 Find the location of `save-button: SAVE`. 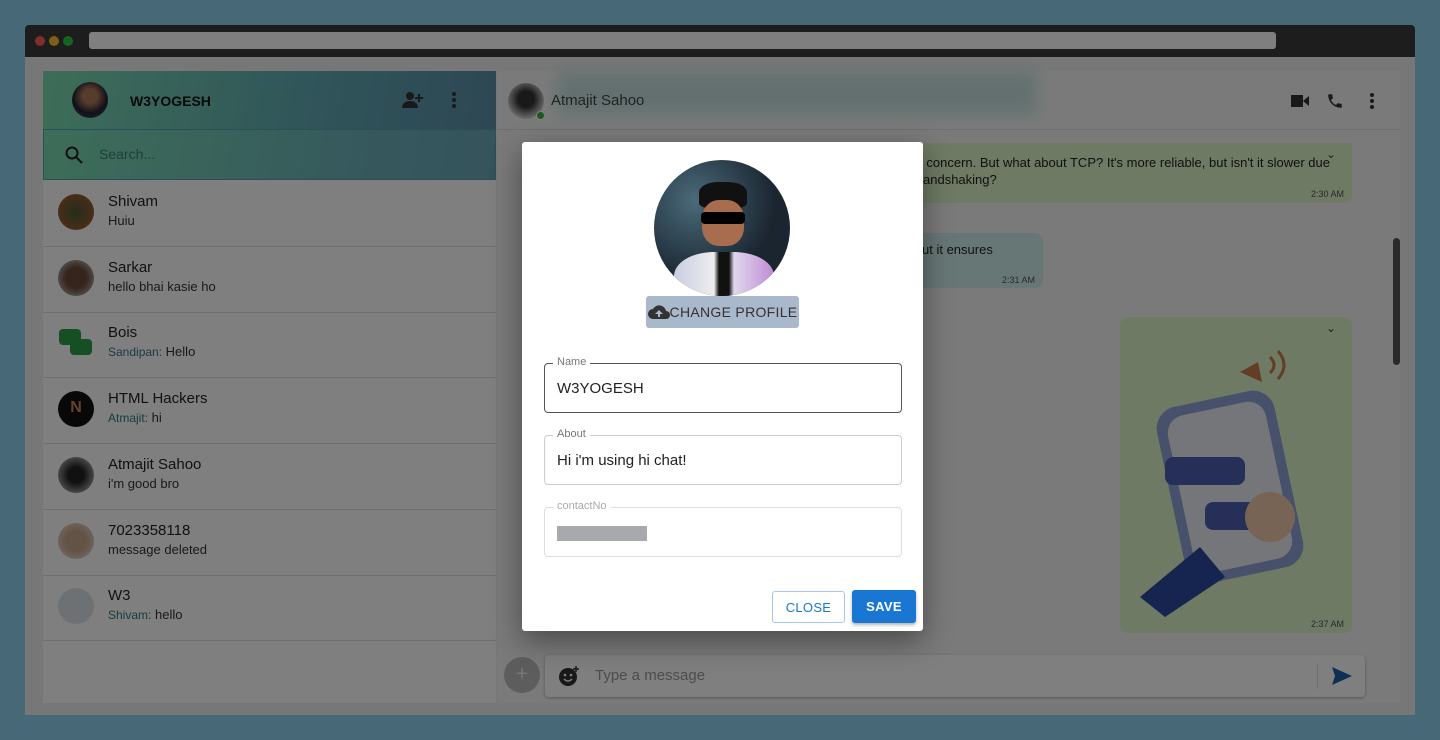

save-button: SAVE is located at coordinates (884, 606).